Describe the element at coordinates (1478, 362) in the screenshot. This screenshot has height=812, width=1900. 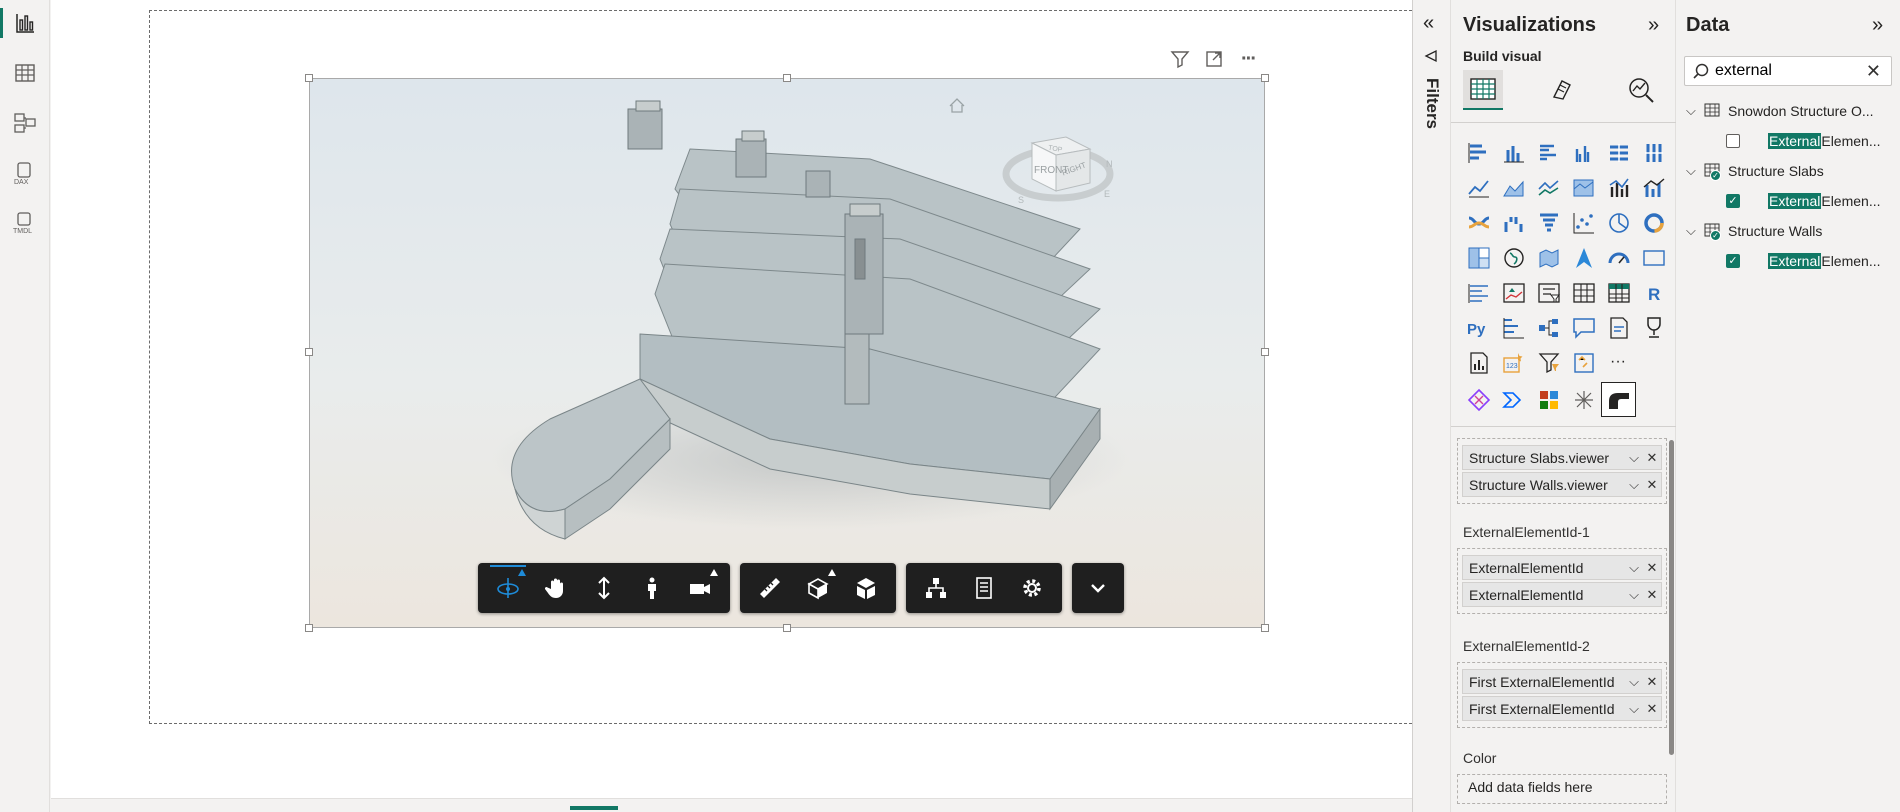
I see `paginated-report-button` at that location.